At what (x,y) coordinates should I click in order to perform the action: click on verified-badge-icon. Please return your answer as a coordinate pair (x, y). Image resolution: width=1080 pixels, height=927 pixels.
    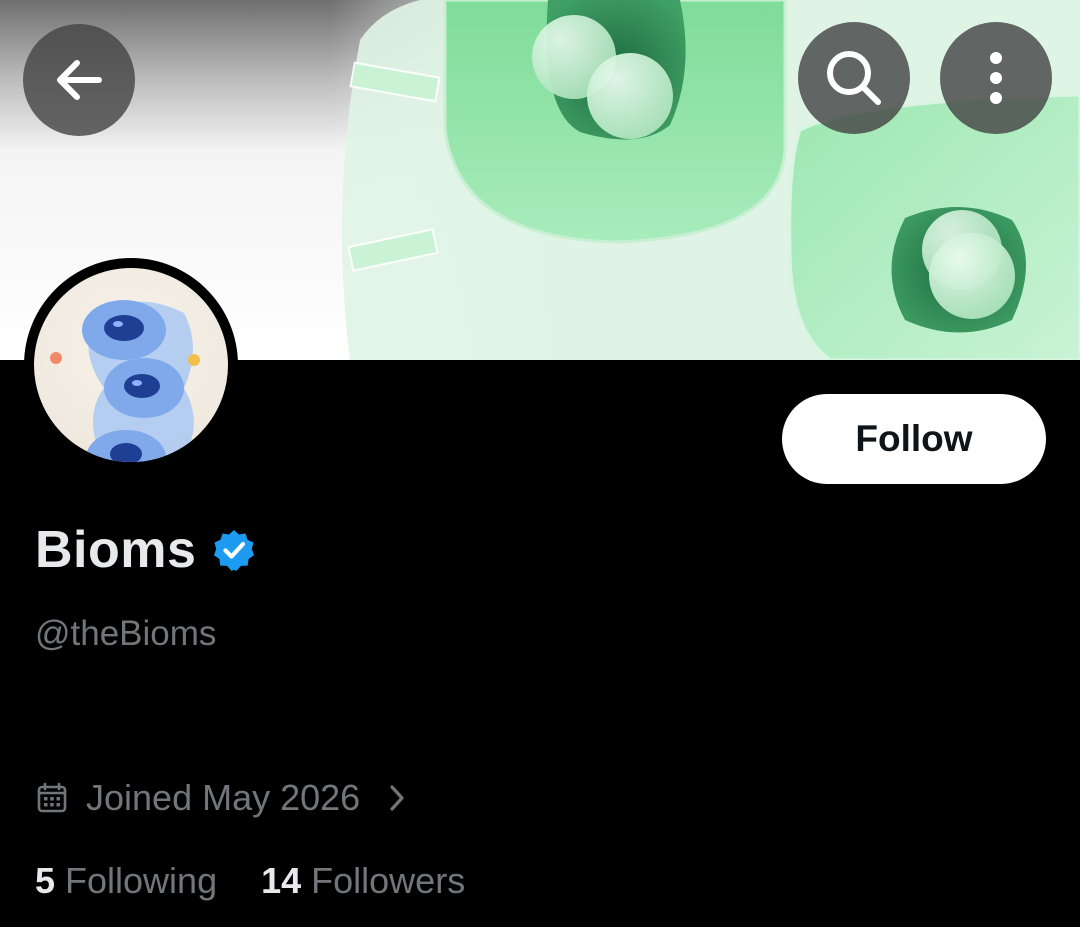
    Looking at the image, I should click on (234, 550).